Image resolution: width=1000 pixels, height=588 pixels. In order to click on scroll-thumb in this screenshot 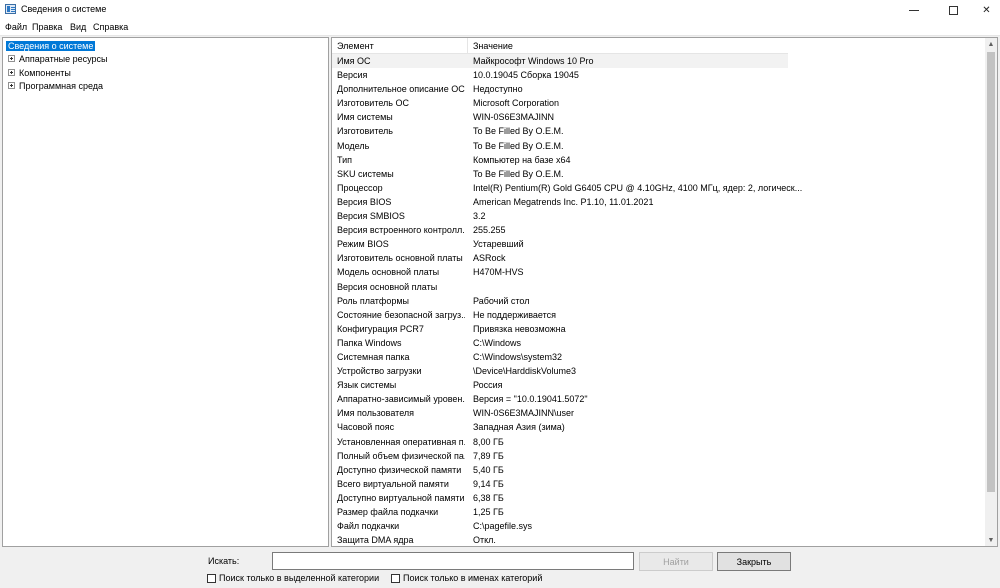, I will do `click(991, 272)`.